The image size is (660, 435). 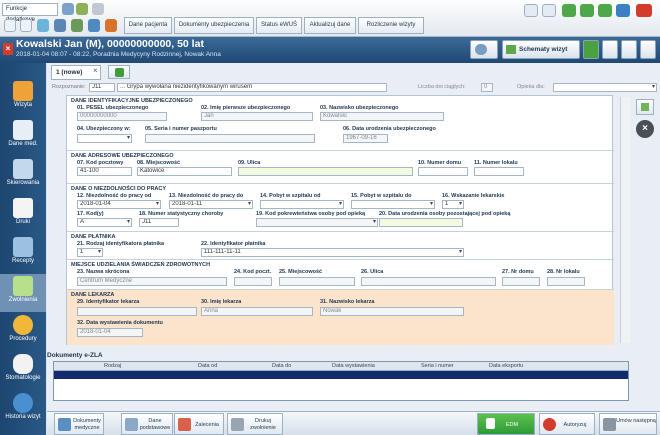 I want to click on hospital-to-input, so click(x=393, y=204).